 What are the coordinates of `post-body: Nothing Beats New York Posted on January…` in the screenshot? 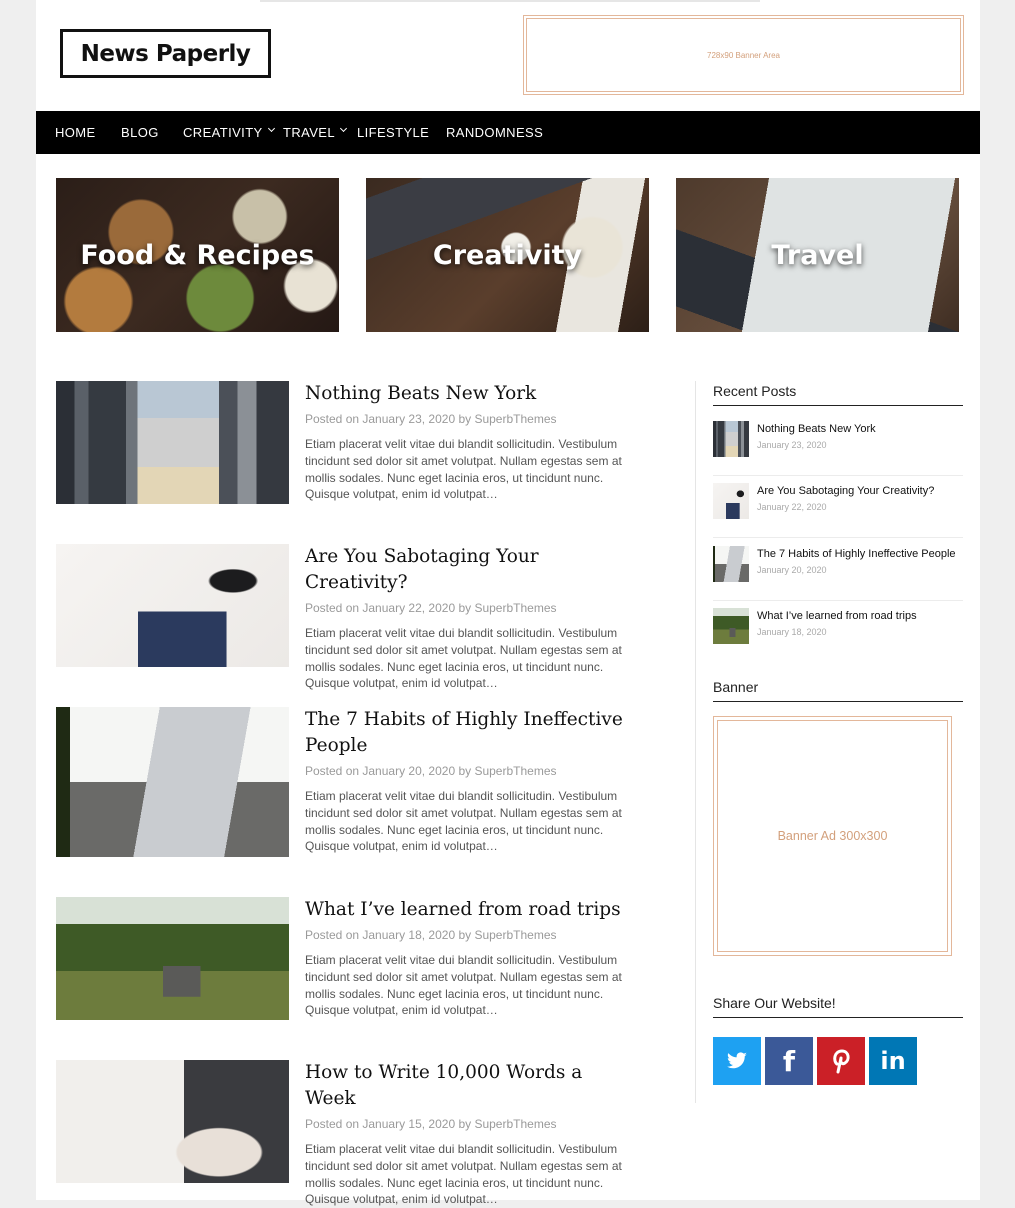 It's located at (470, 442).